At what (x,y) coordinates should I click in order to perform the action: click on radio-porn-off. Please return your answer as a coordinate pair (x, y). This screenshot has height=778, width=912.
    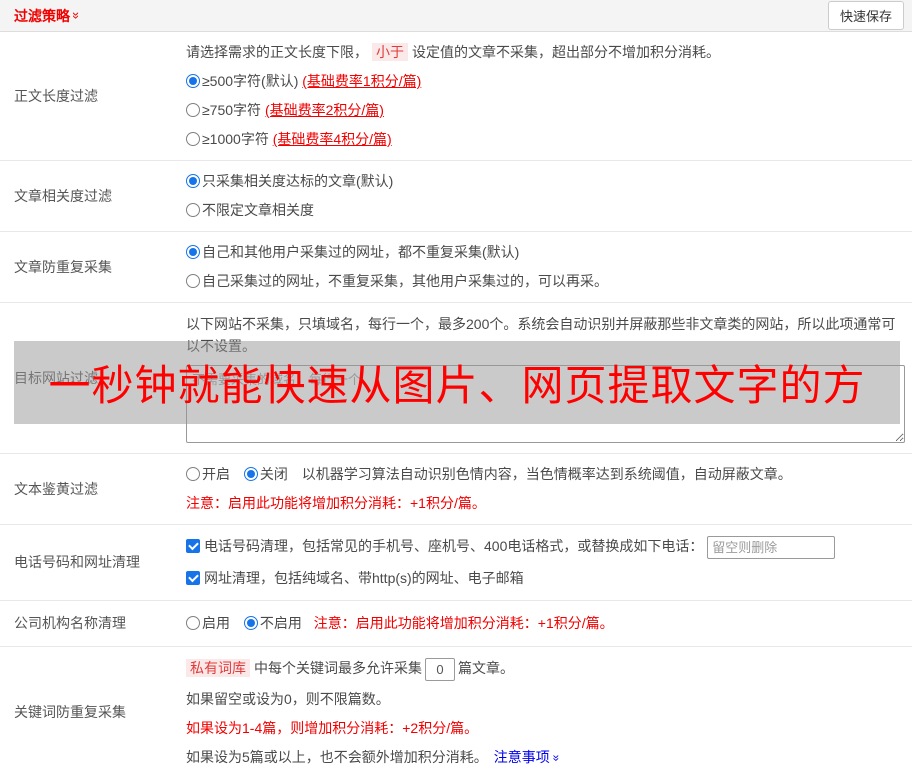
    Looking at the image, I should click on (250, 474).